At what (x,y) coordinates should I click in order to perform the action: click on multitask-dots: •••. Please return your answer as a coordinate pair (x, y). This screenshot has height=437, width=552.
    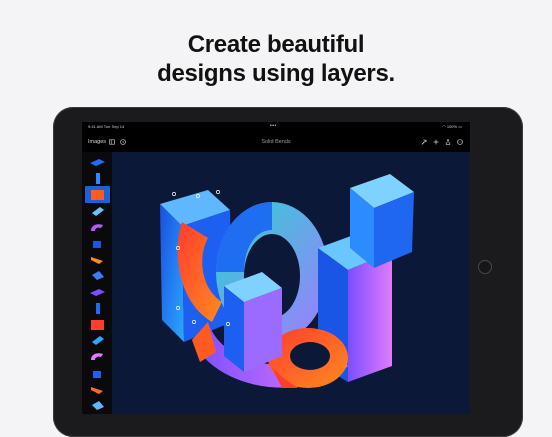
    Looking at the image, I should click on (273, 126).